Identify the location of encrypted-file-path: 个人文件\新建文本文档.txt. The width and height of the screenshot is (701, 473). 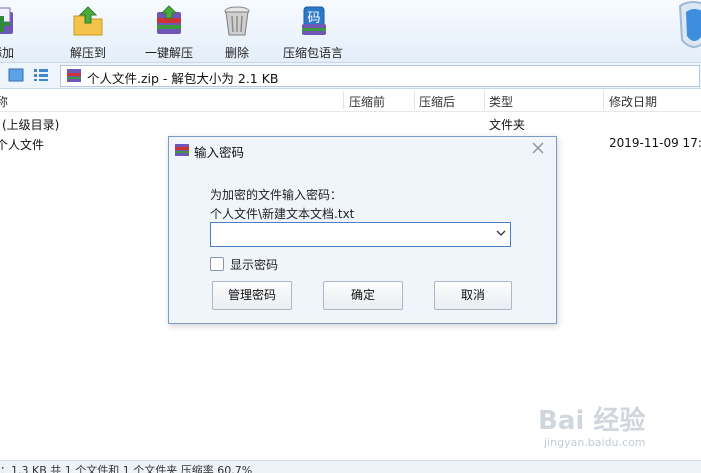
(282, 214).